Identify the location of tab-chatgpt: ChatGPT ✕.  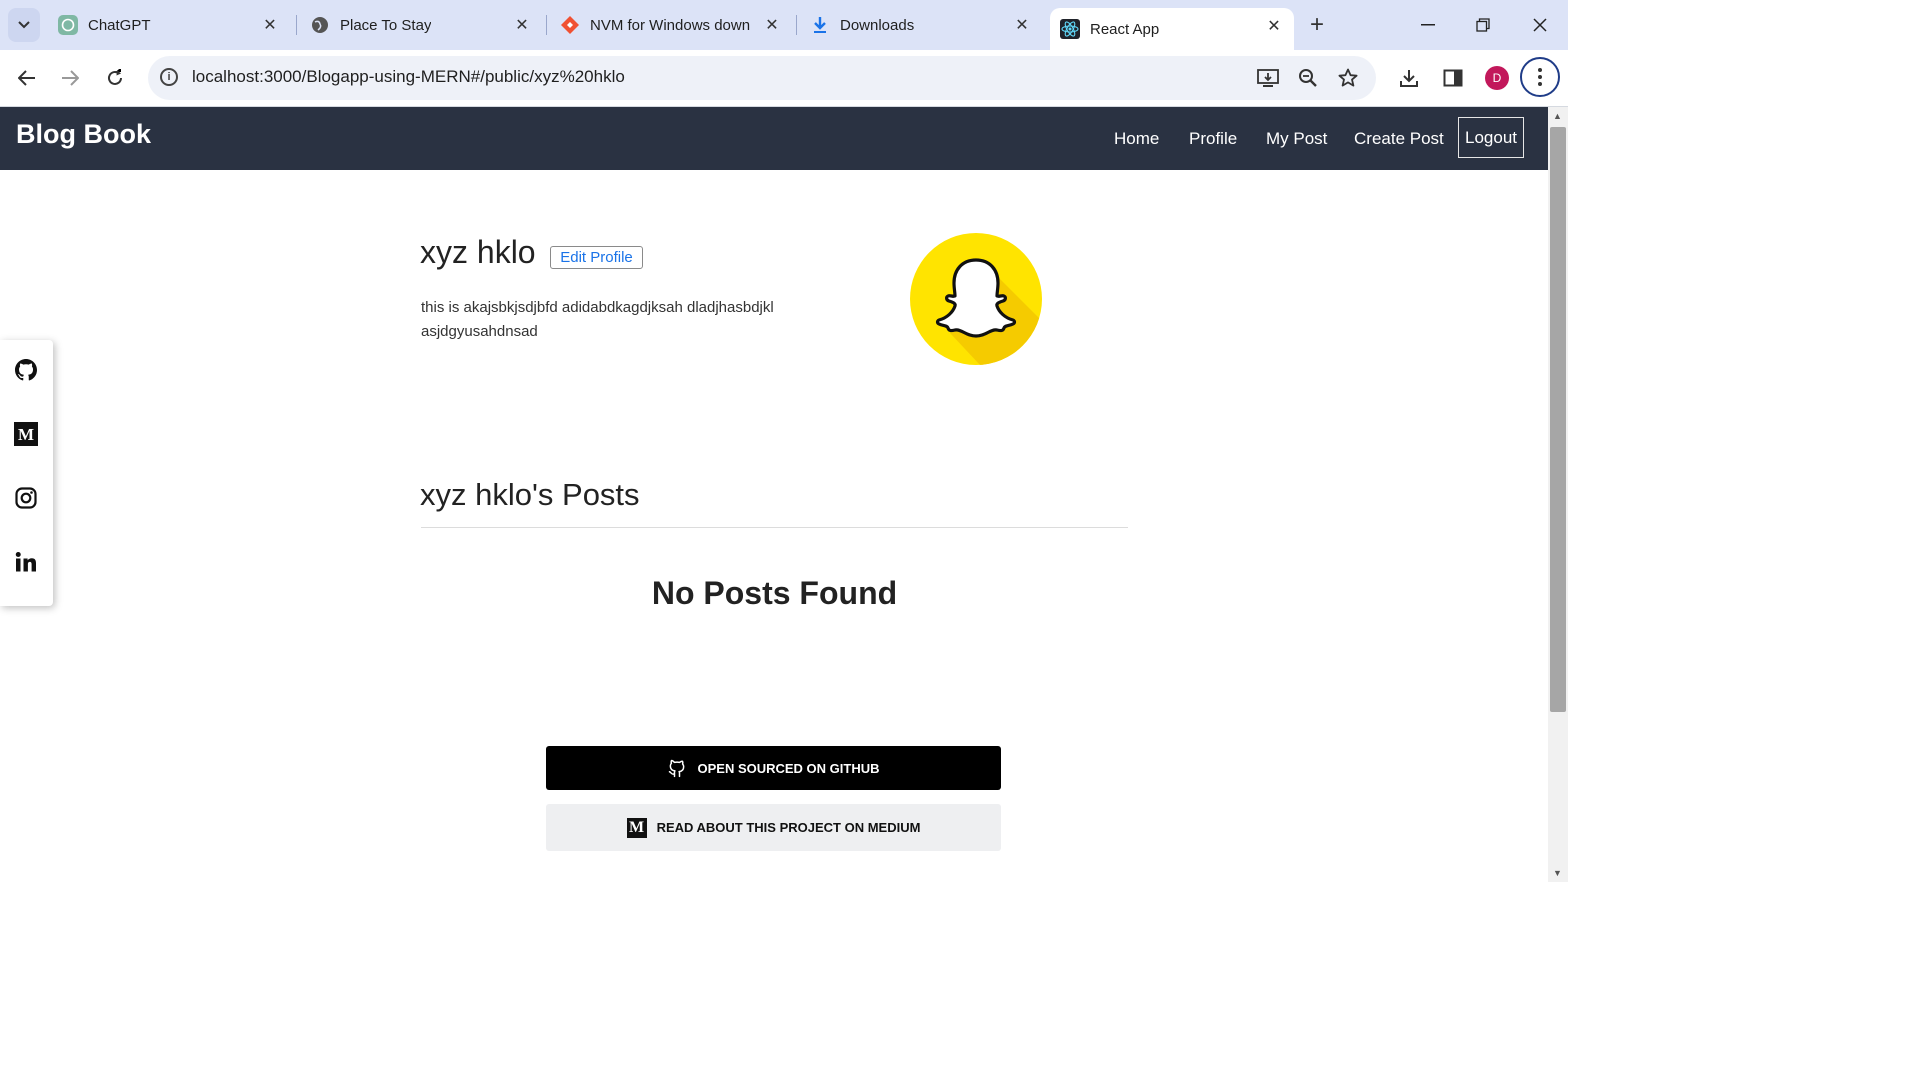
(169, 25).